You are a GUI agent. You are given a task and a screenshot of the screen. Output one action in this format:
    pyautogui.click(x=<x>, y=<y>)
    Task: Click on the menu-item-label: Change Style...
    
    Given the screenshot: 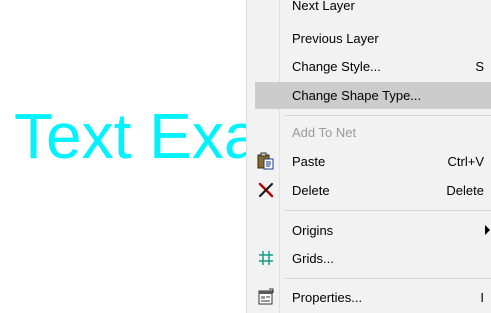 What is the action you would take?
    pyautogui.click(x=336, y=66)
    